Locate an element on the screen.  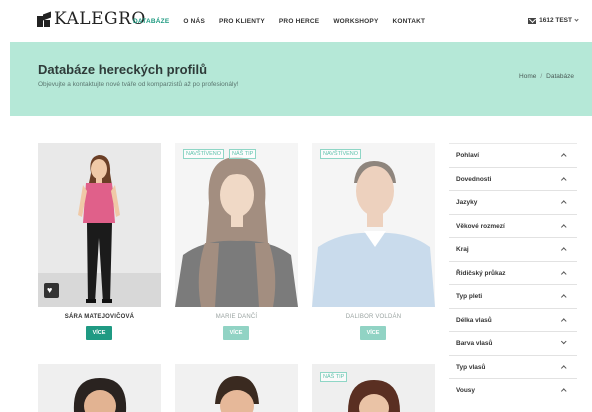
filter-pohlavi: Pohlaví is located at coordinates (513, 155).